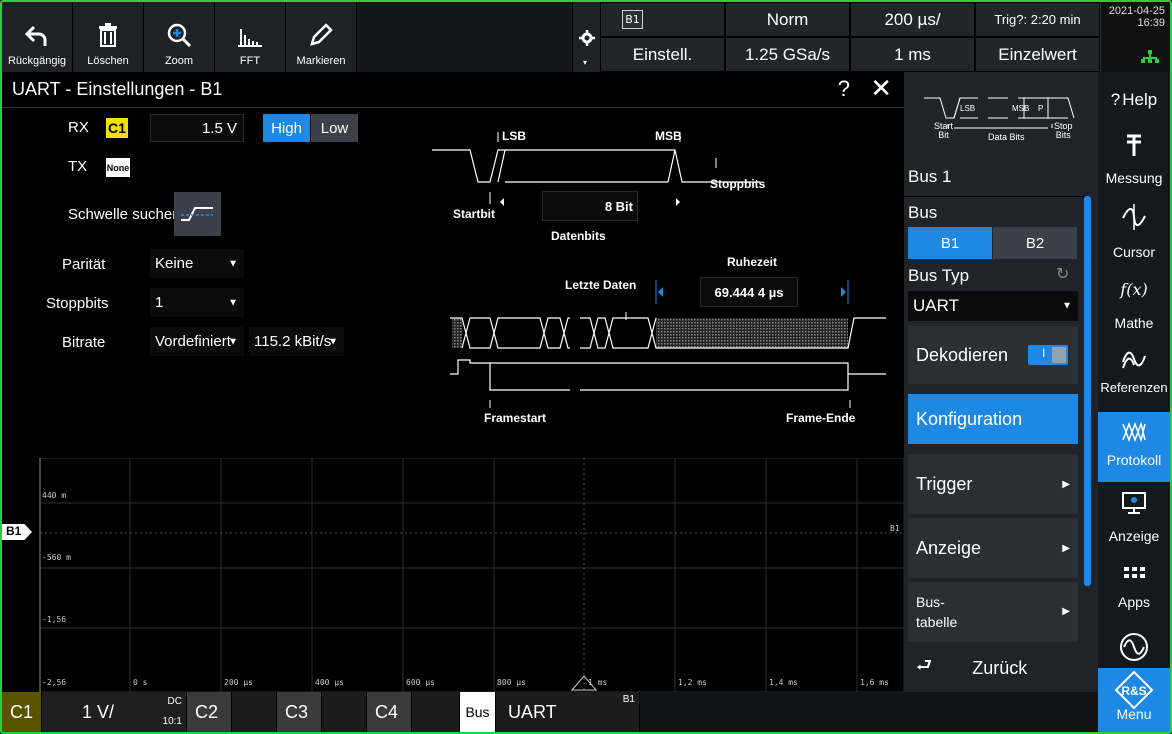 The image size is (1172, 734). I want to click on waveform-circle-button, so click(1134, 647).